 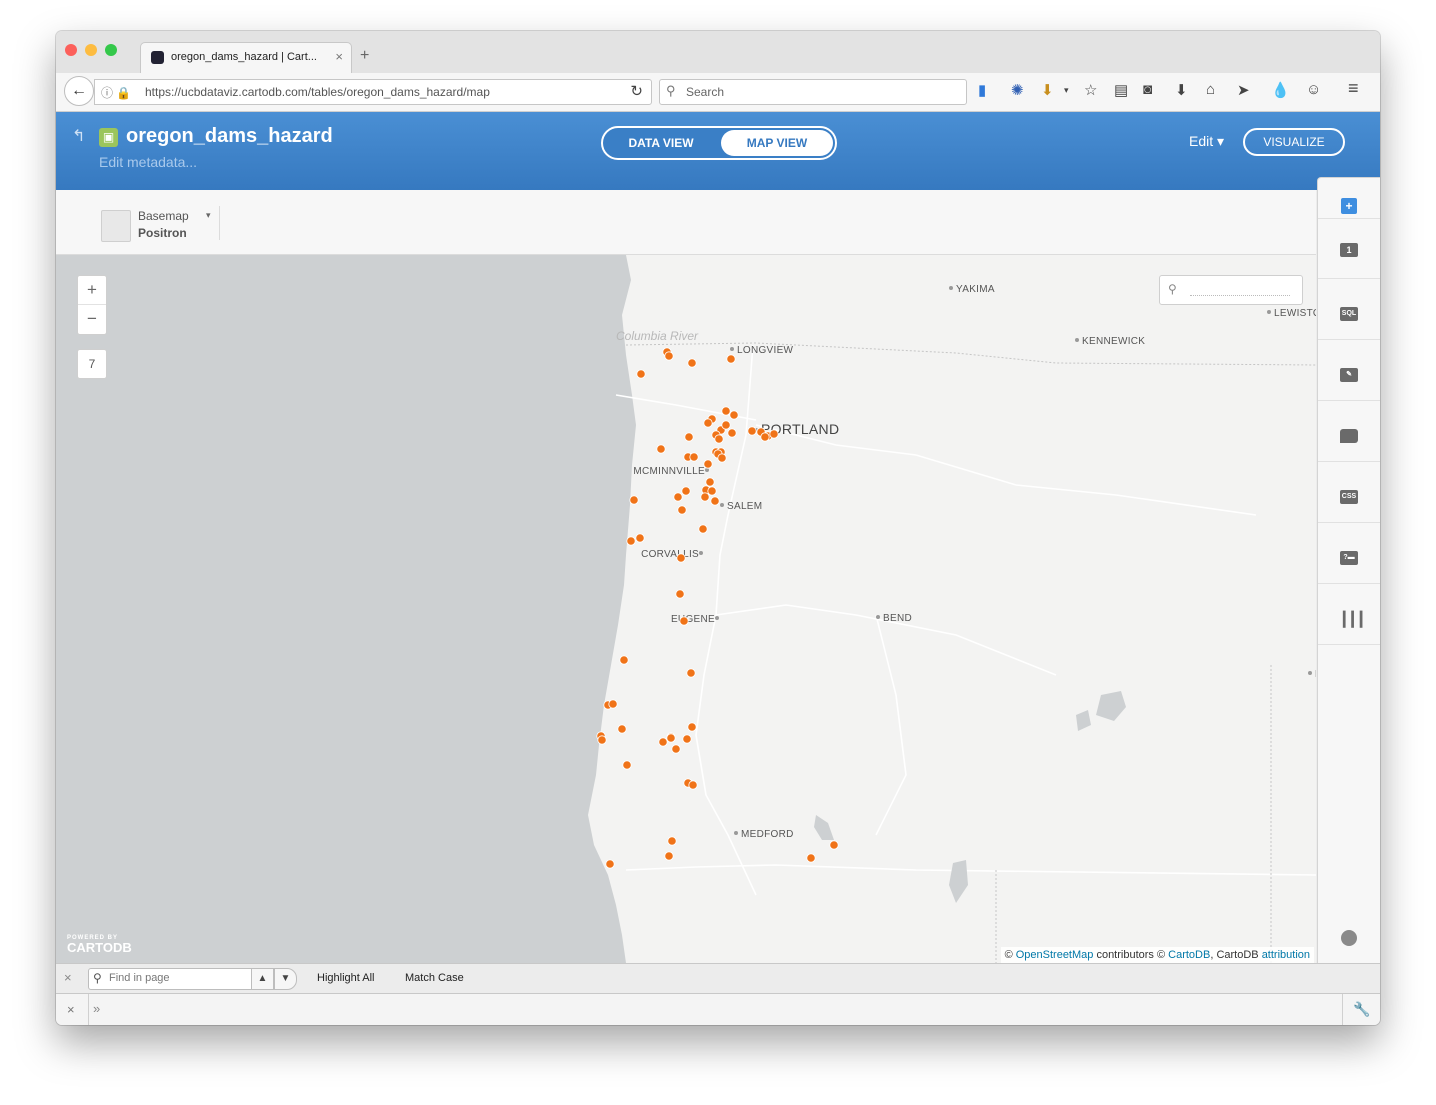 I want to click on lightbulb-icon, so click(x=1349, y=938).